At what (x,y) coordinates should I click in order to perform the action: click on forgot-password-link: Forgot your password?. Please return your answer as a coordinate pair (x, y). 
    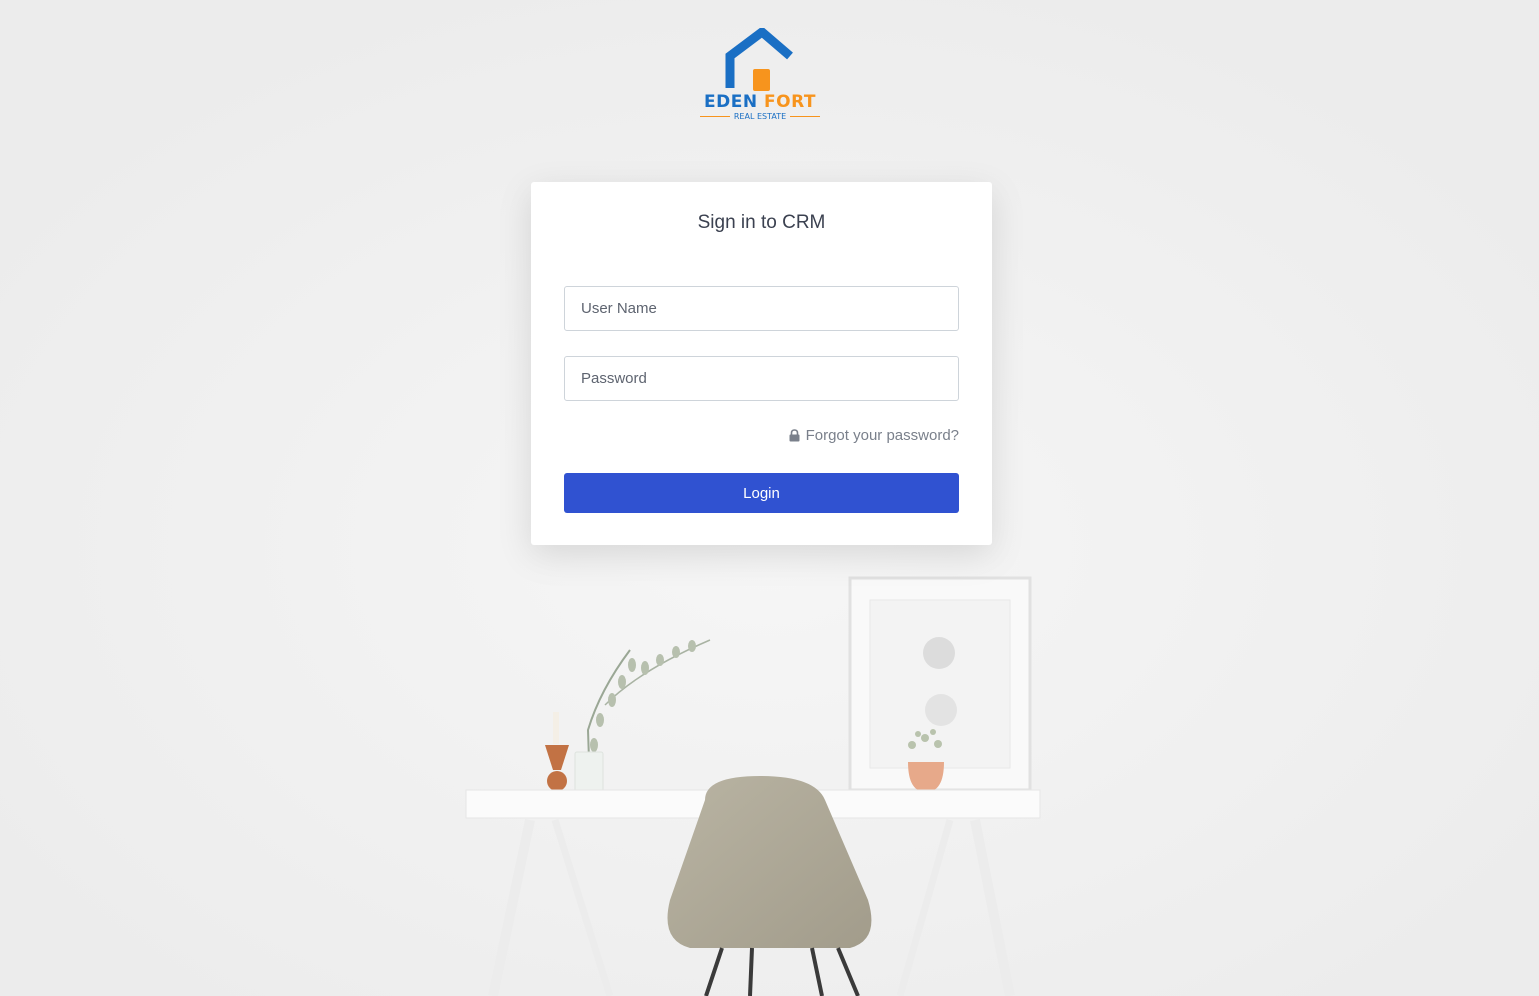
    Looking at the image, I should click on (874, 435).